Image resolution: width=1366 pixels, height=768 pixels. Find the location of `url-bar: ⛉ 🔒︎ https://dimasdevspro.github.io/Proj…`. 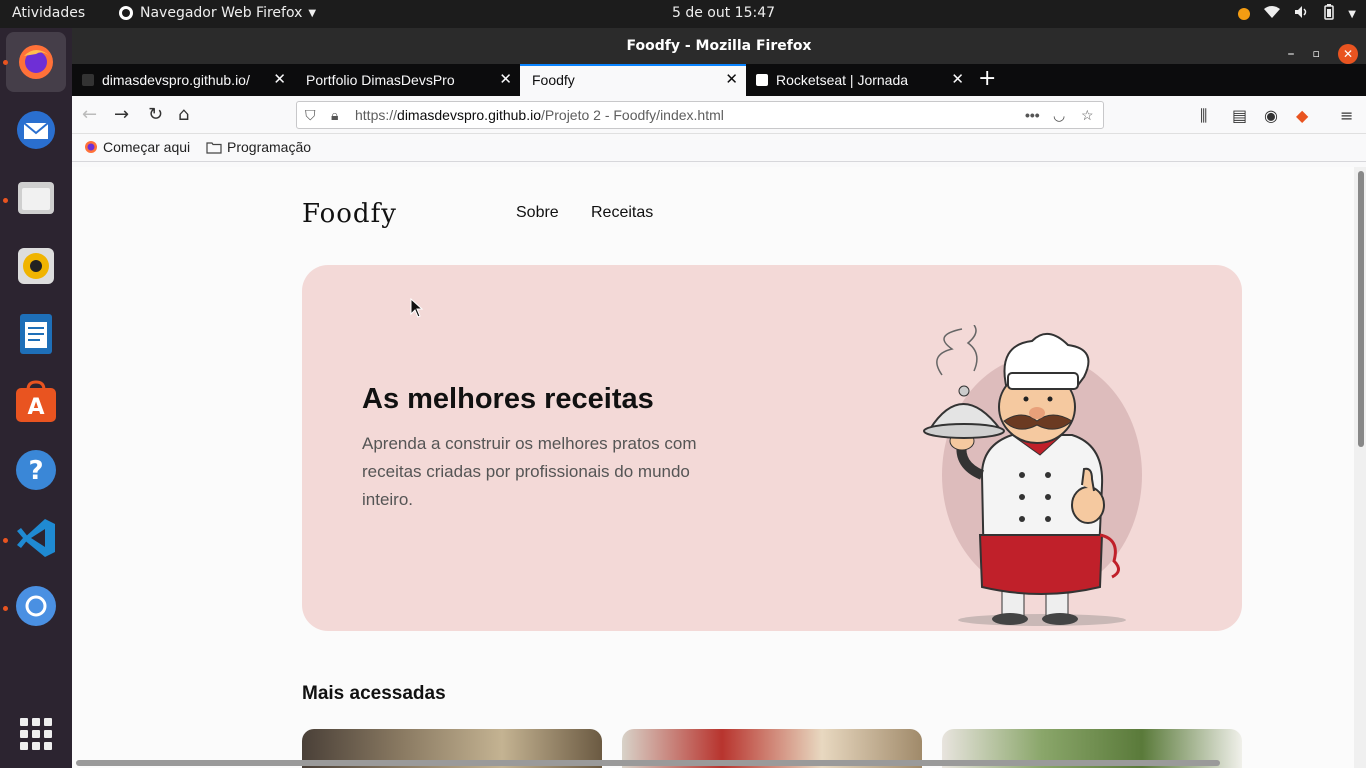

url-bar: ⛉ 🔒︎ https://dimasdevspro.github.io/Proj… is located at coordinates (700, 115).